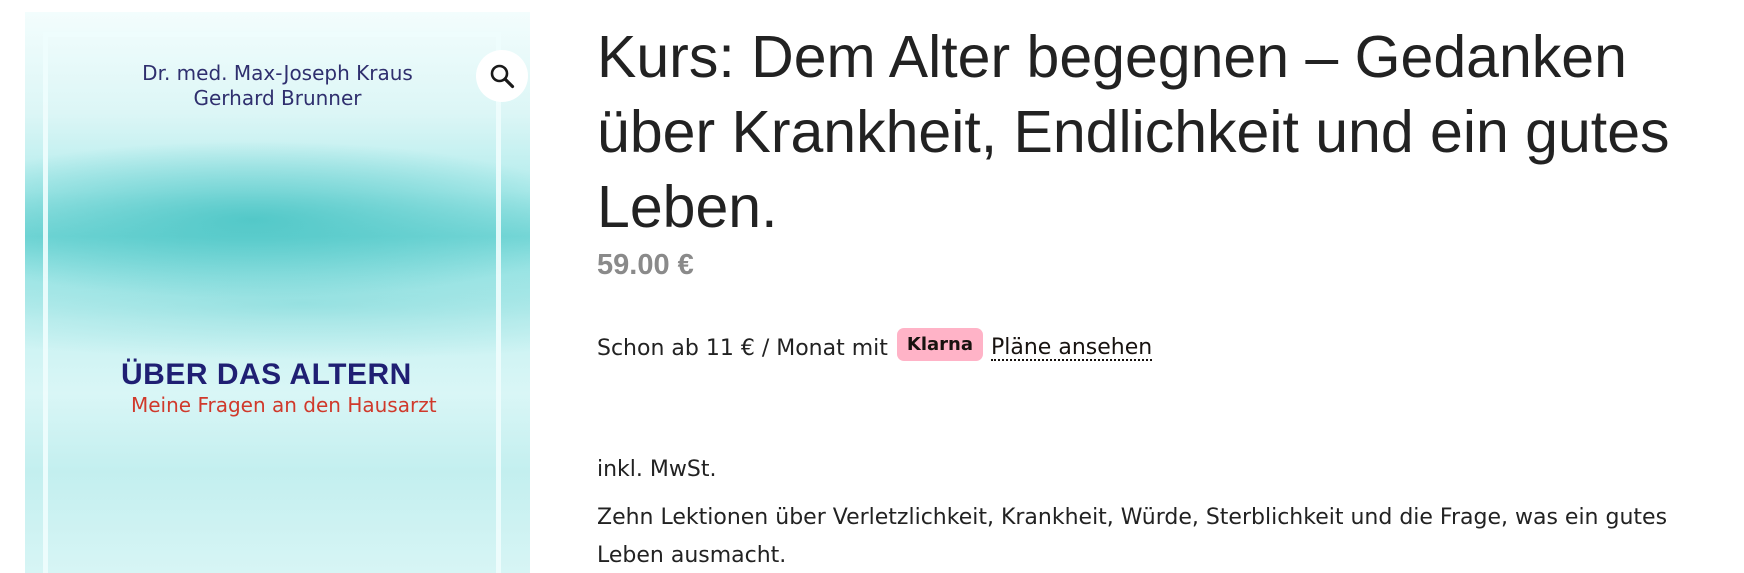  What do you see at coordinates (266, 374) in the screenshot?
I see `cover-title: ÜBER DAS ALTERN` at bounding box center [266, 374].